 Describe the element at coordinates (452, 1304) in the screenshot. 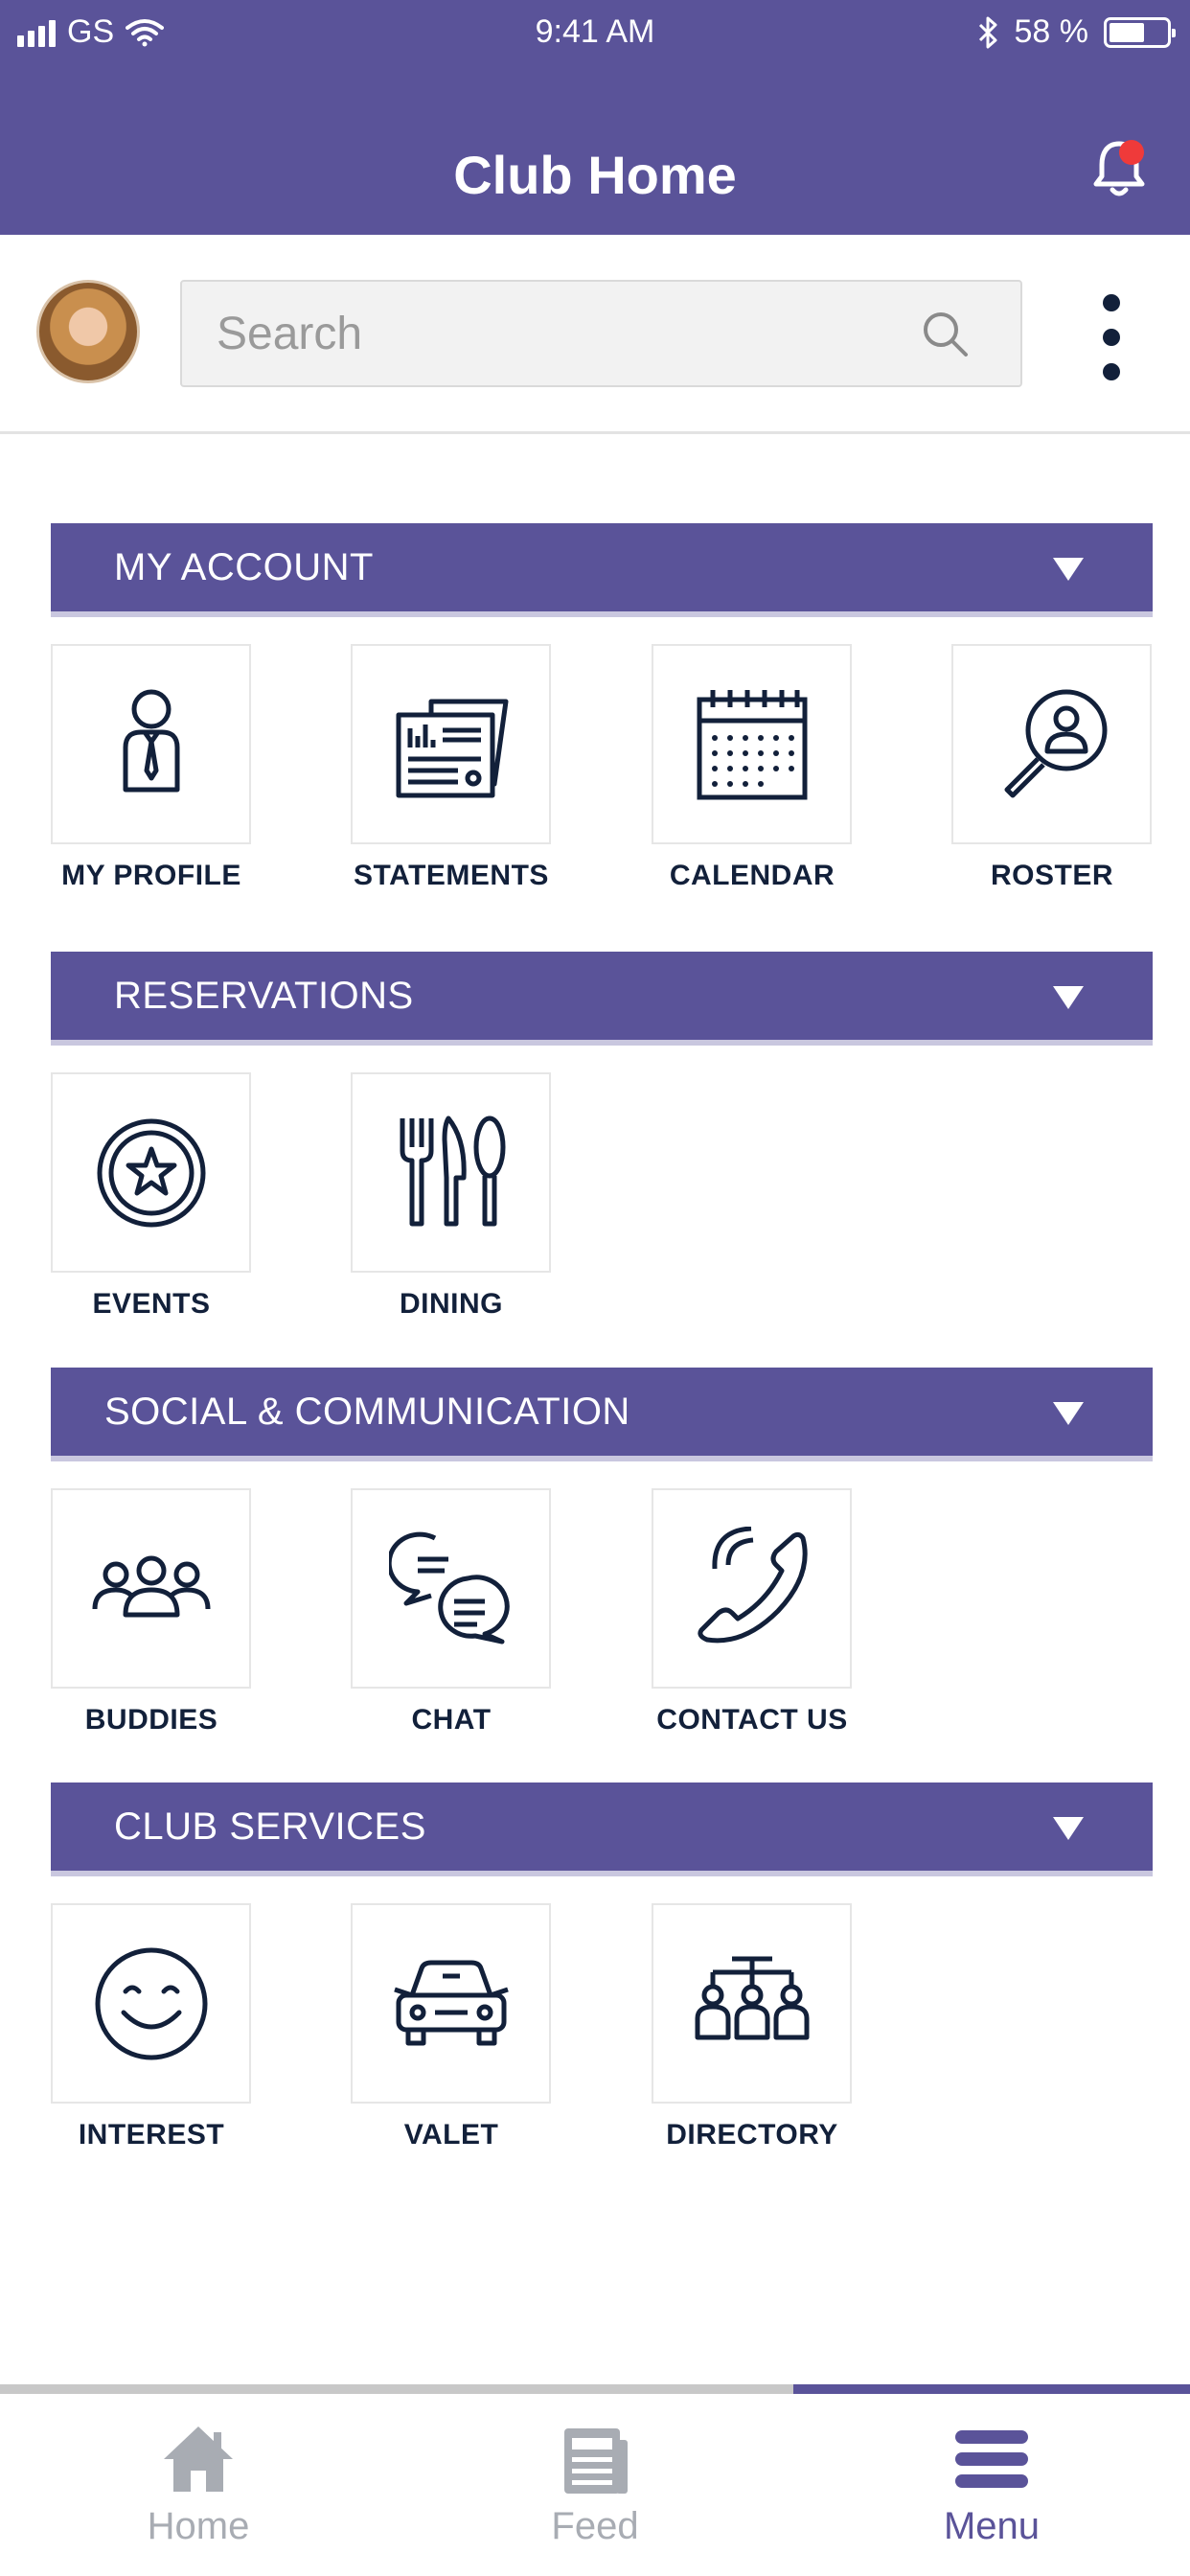

I see `tile-label: DINING` at that location.